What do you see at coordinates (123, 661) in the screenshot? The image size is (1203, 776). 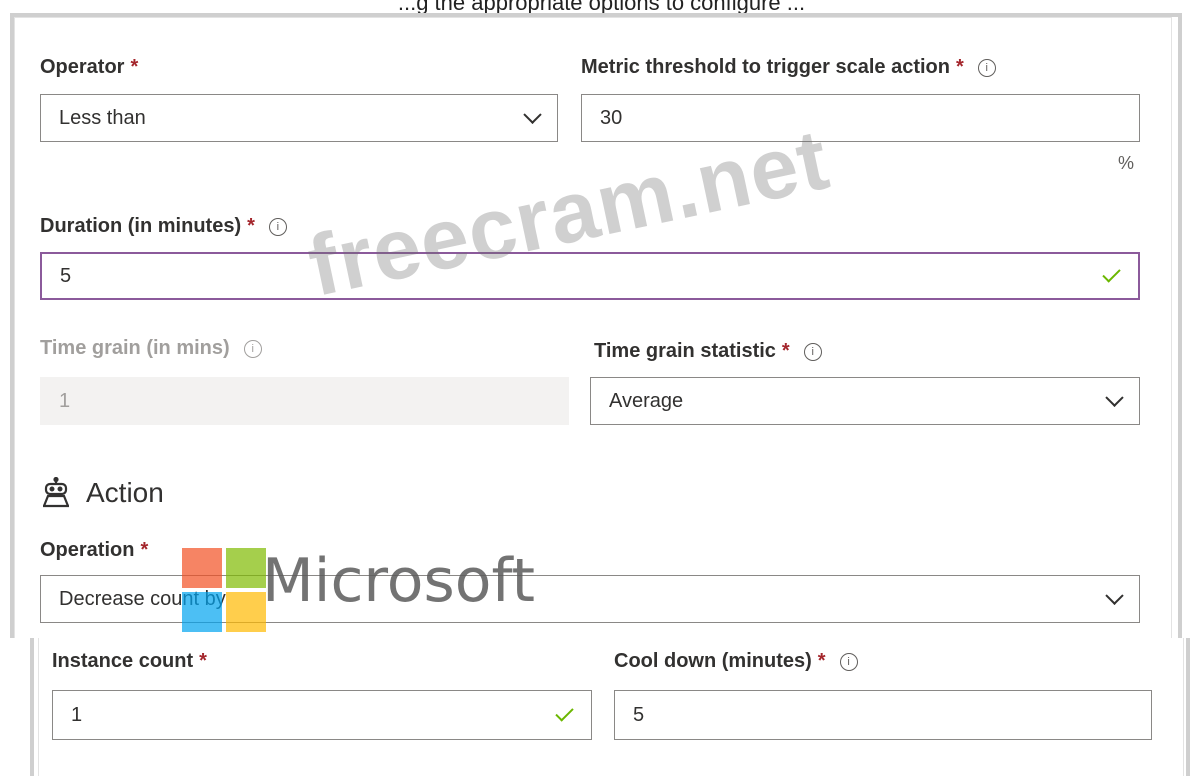 I see `instance-count-label-text: Instance count` at bounding box center [123, 661].